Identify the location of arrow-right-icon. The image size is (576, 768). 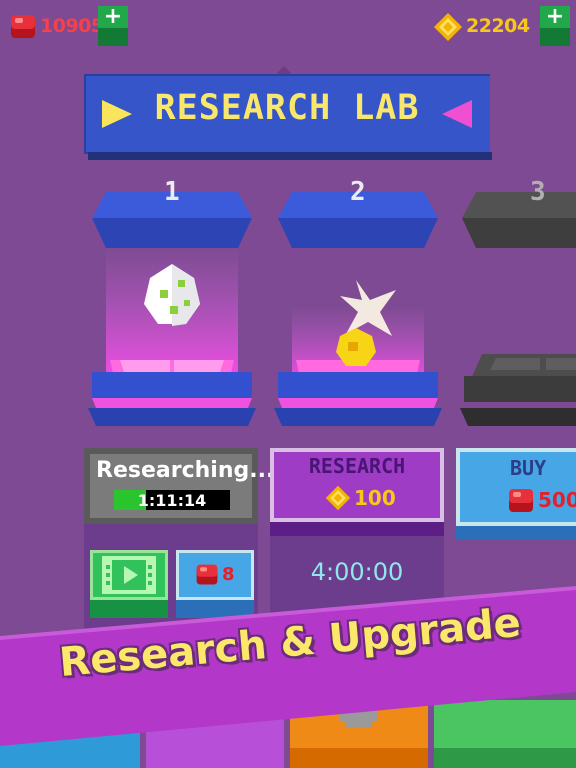
(117, 114).